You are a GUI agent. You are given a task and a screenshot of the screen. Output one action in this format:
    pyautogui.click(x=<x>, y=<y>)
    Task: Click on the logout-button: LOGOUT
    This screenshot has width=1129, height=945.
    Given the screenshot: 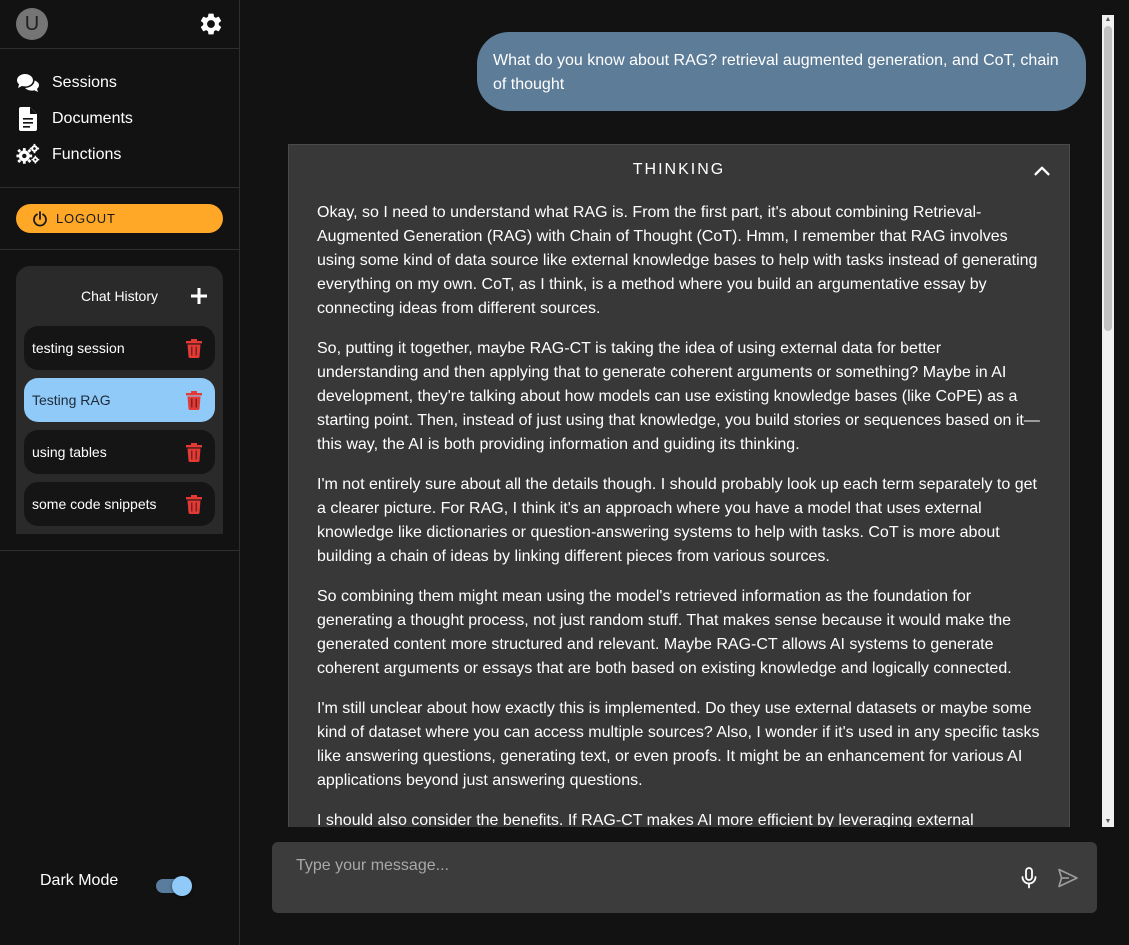 What is the action you would take?
    pyautogui.click(x=119, y=218)
    